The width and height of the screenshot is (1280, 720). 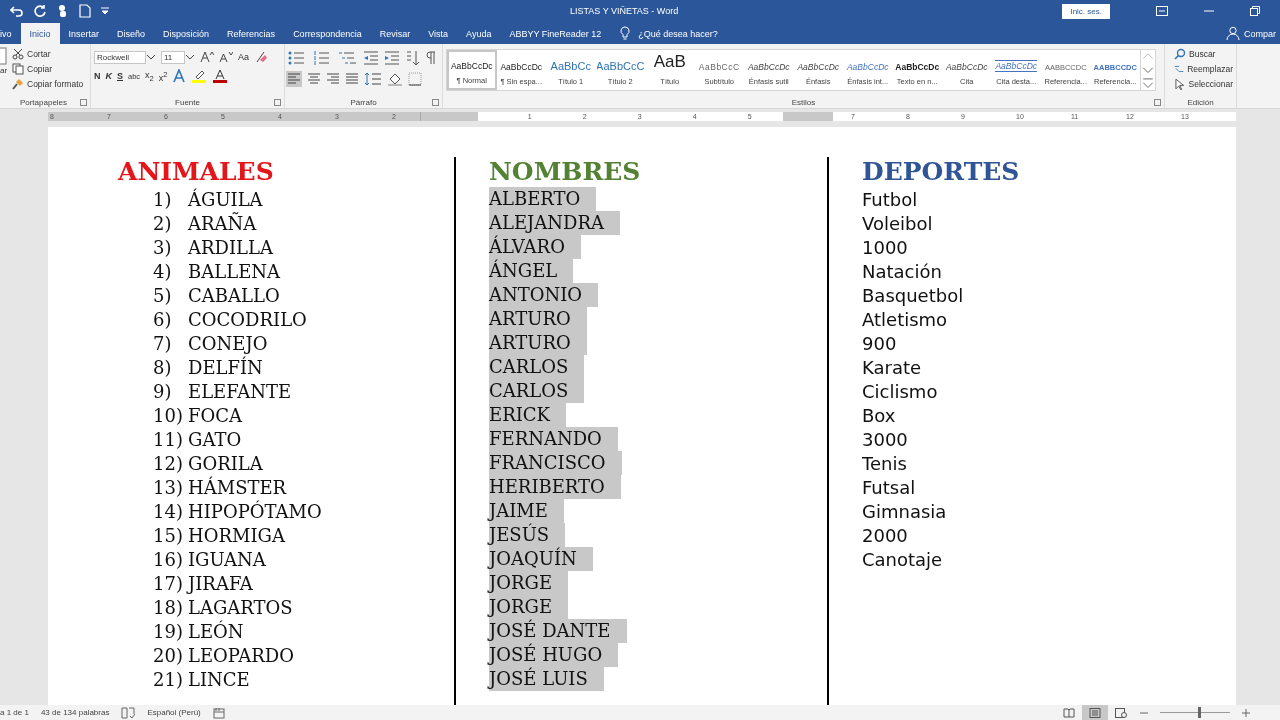 What do you see at coordinates (1148, 83) in the screenshot?
I see `more-styles-icon` at bounding box center [1148, 83].